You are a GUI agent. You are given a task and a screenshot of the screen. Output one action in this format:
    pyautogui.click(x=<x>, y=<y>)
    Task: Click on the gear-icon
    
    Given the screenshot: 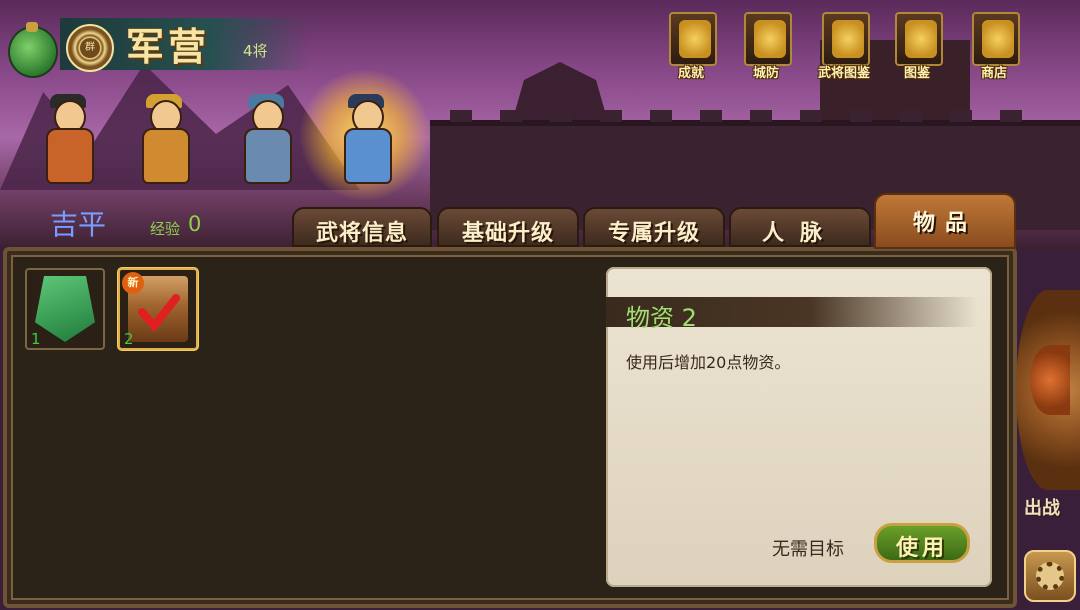 What is the action you would take?
    pyautogui.click(x=1050, y=576)
    